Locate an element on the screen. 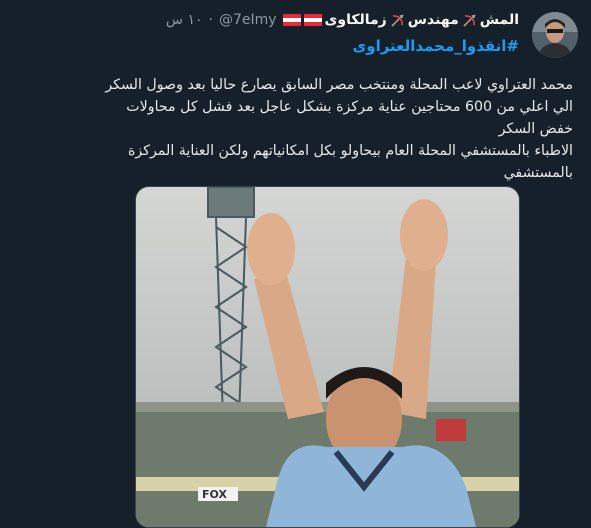 Image resolution: width=591 pixels, height=528 pixels. display-name: المش مهندس زمالكاوى is located at coordinates (400, 20).